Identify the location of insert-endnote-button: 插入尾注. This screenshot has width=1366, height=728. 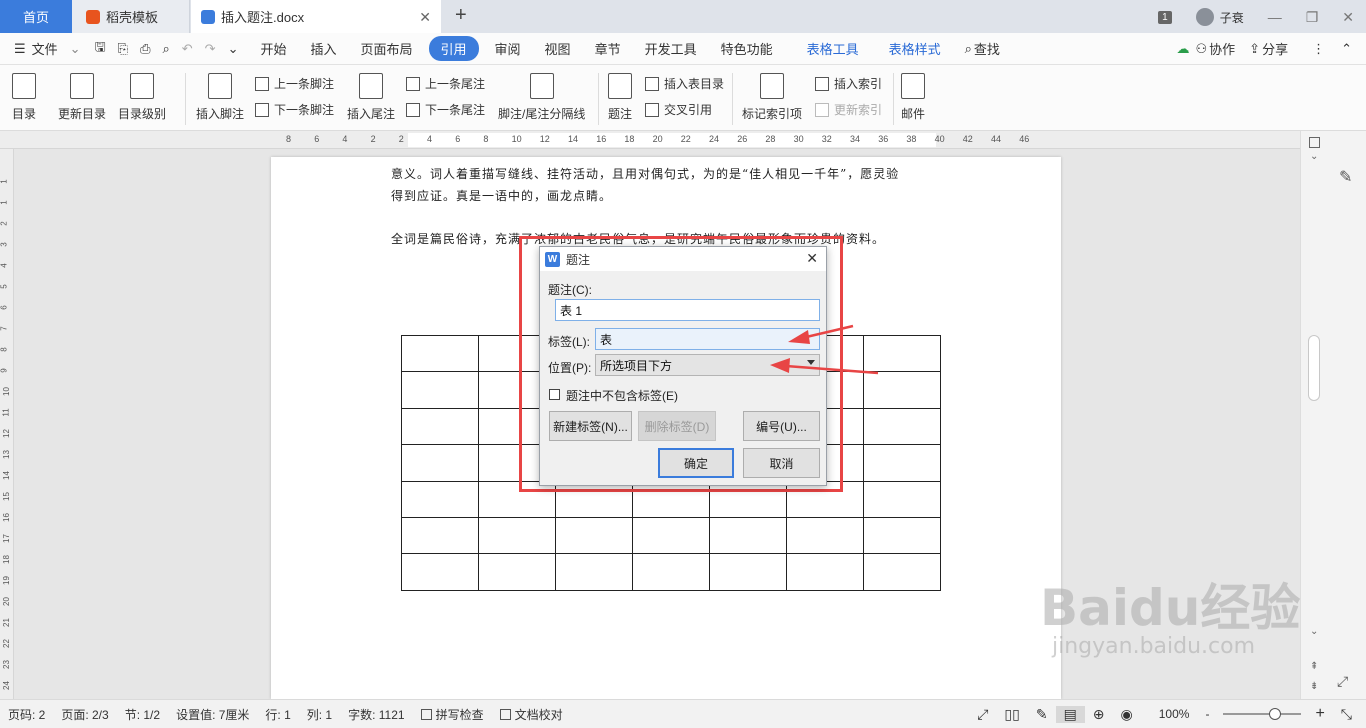
(371, 97).